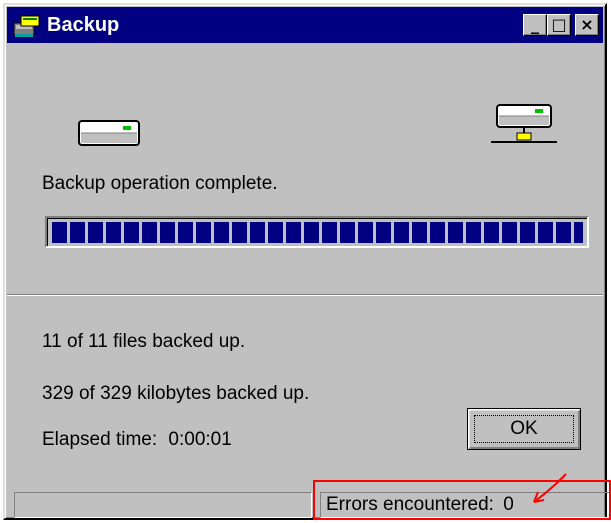  I want to click on window-title: Backup, so click(83, 25).